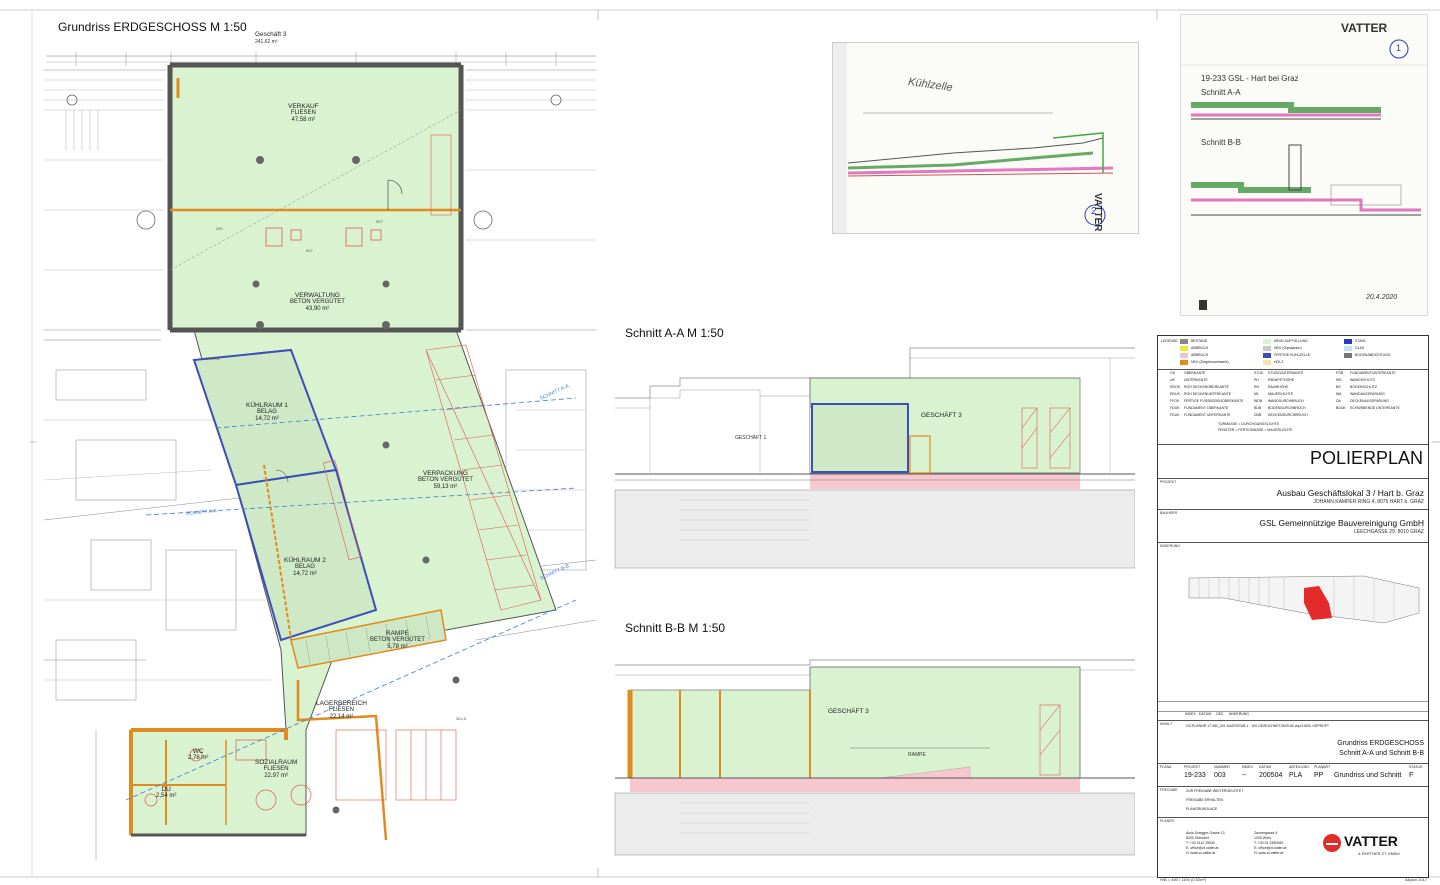 This screenshot has height=885, width=1440. What do you see at coordinates (1319, 775) in the screenshot?
I see `plan-col-value: PP` at bounding box center [1319, 775].